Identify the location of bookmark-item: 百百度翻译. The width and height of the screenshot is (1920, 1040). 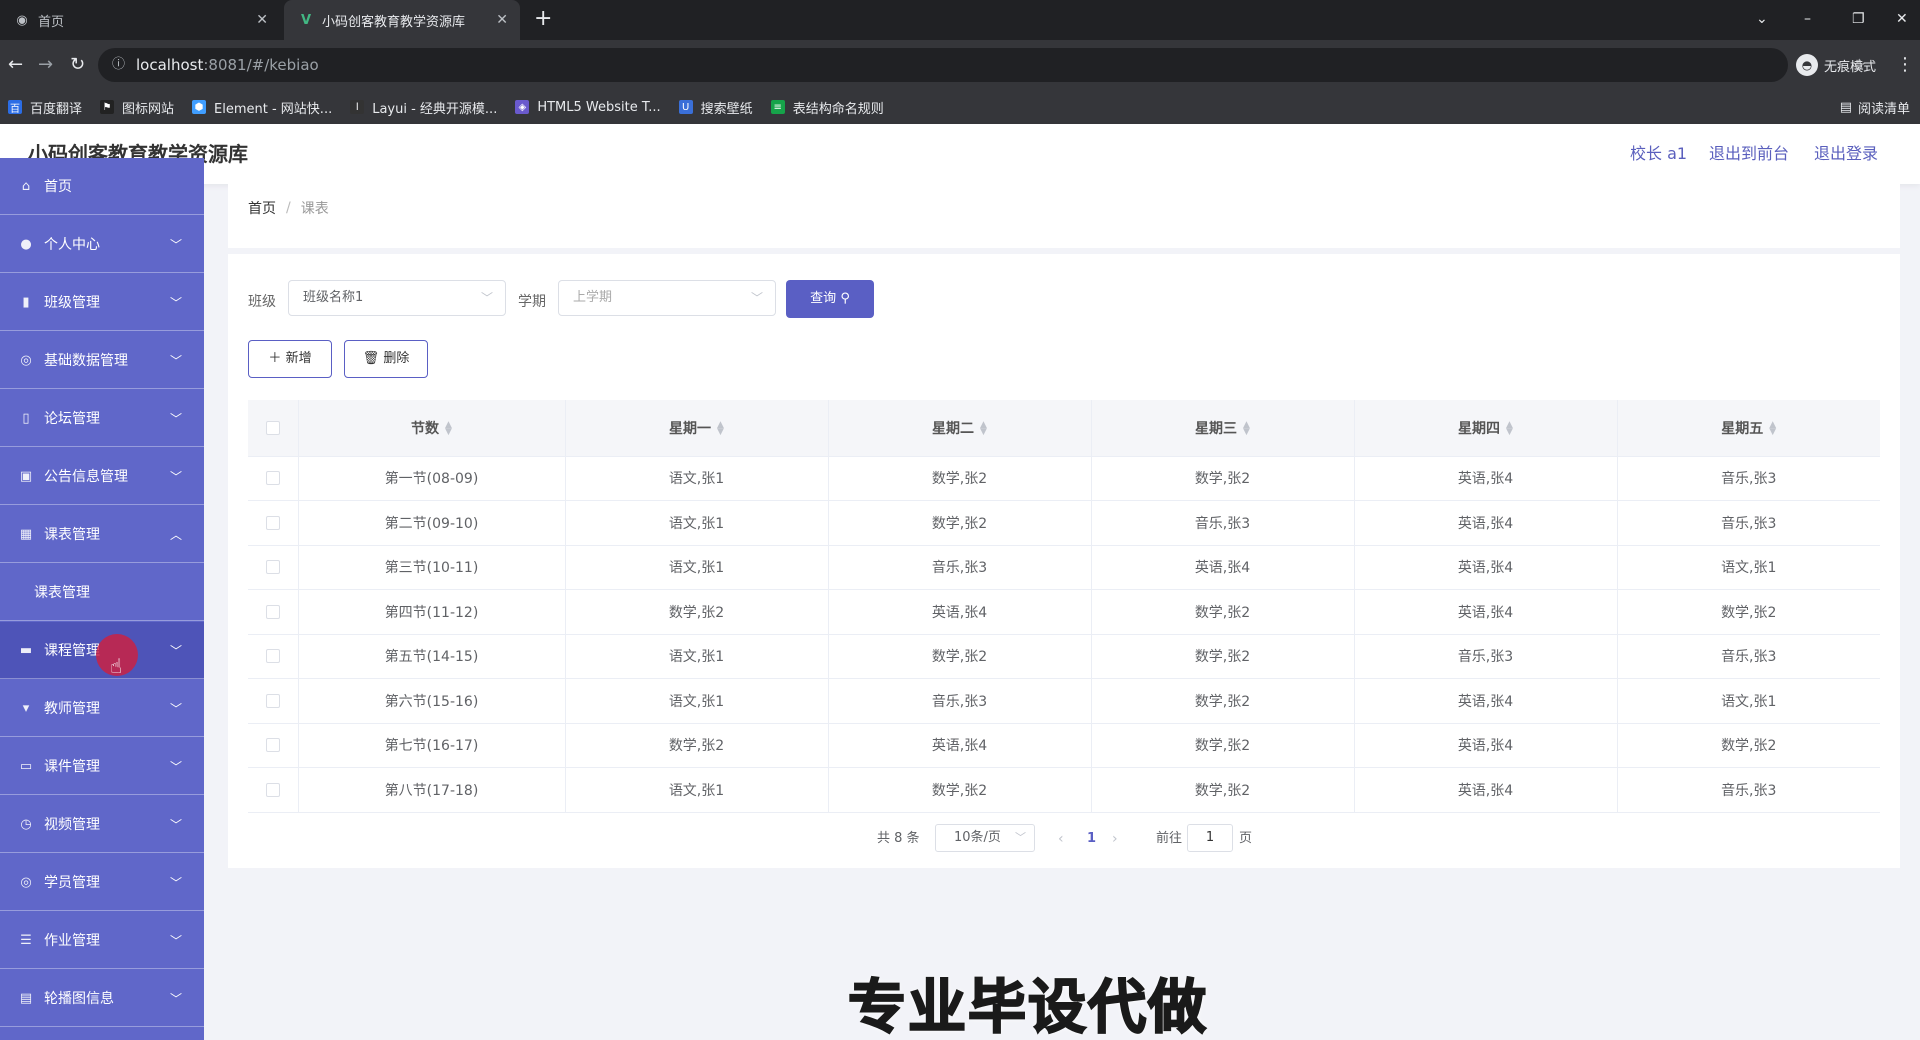
(45, 107).